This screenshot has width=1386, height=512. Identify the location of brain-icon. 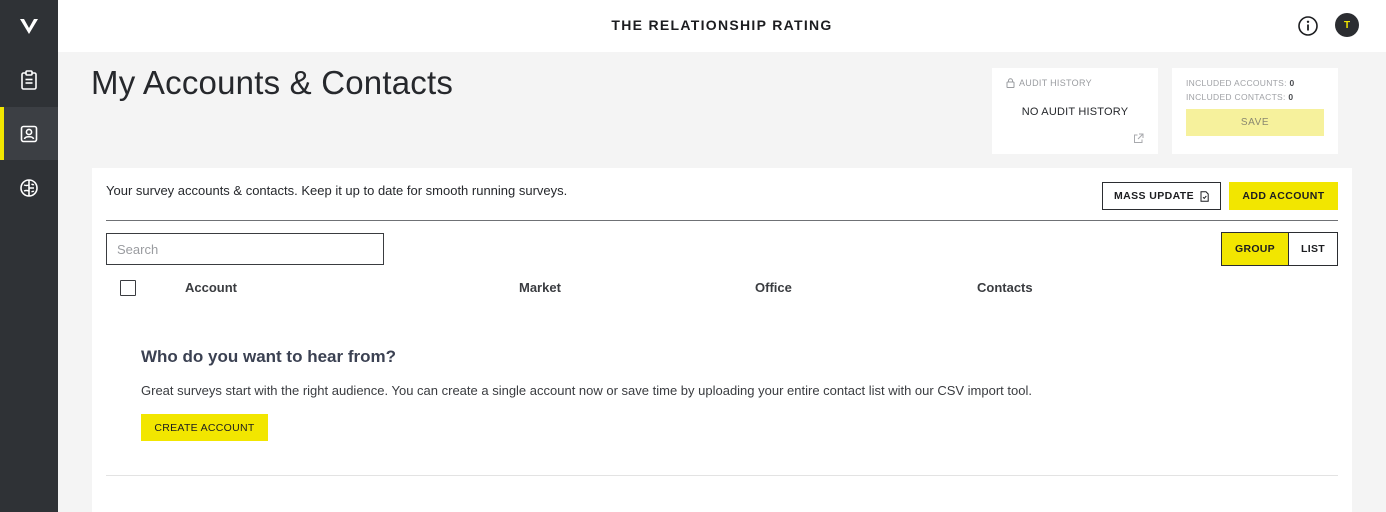
(29, 187).